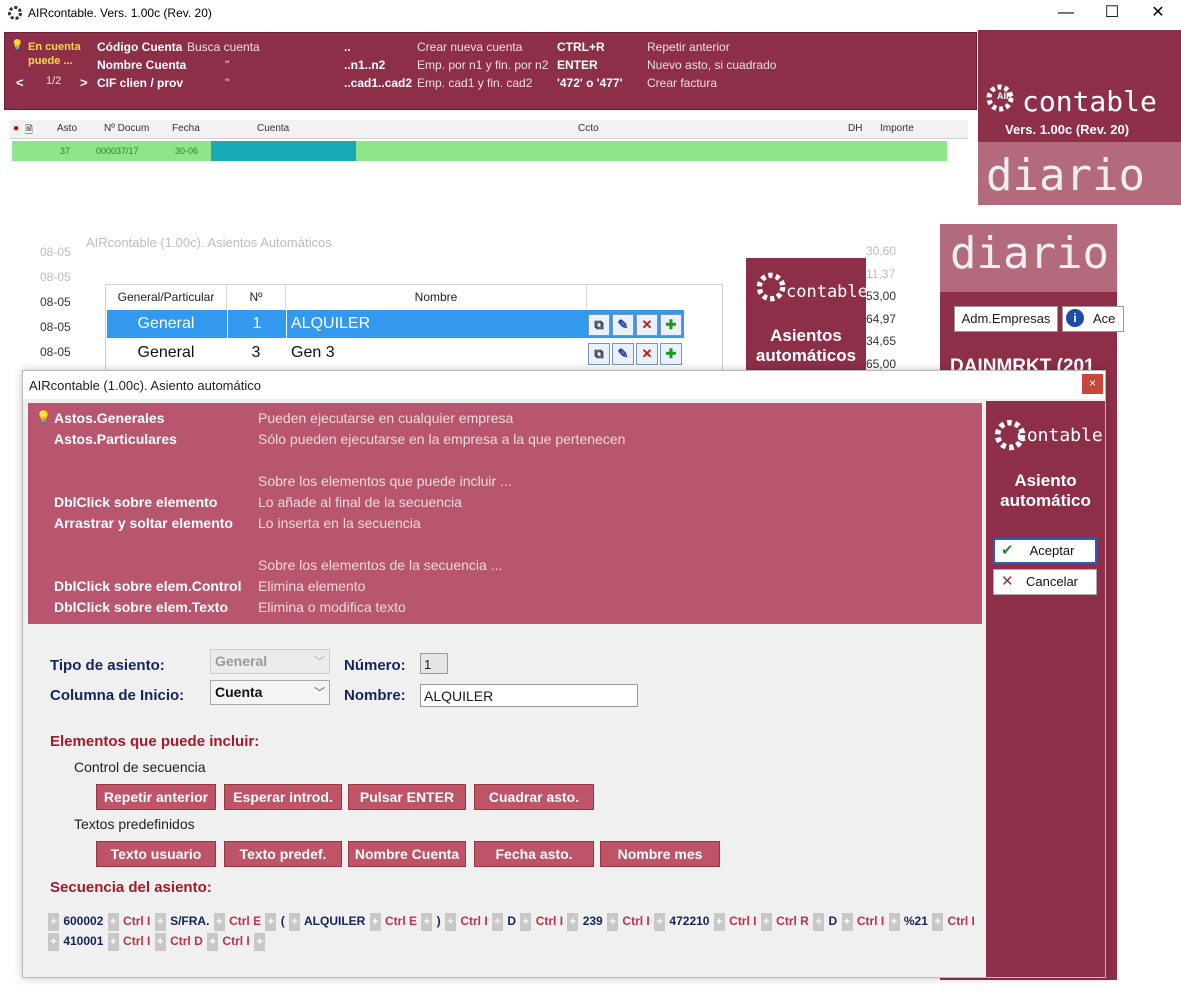  I want to click on adm-empresas-button: Adm.Empresas, so click(1006, 319).